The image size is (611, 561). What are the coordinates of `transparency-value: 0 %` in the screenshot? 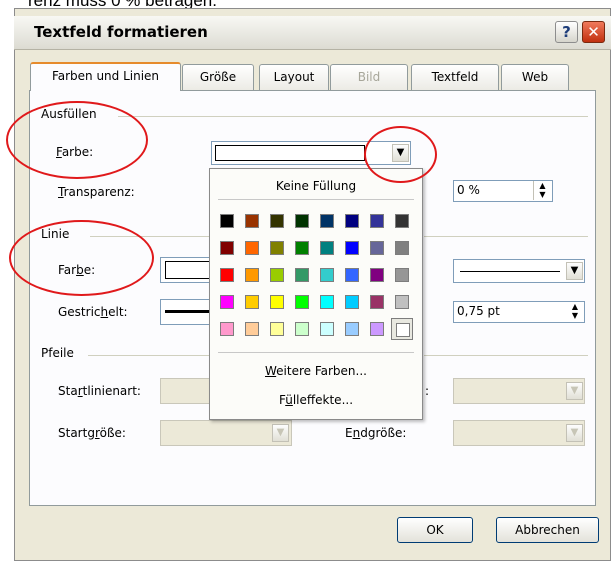 It's located at (468, 190).